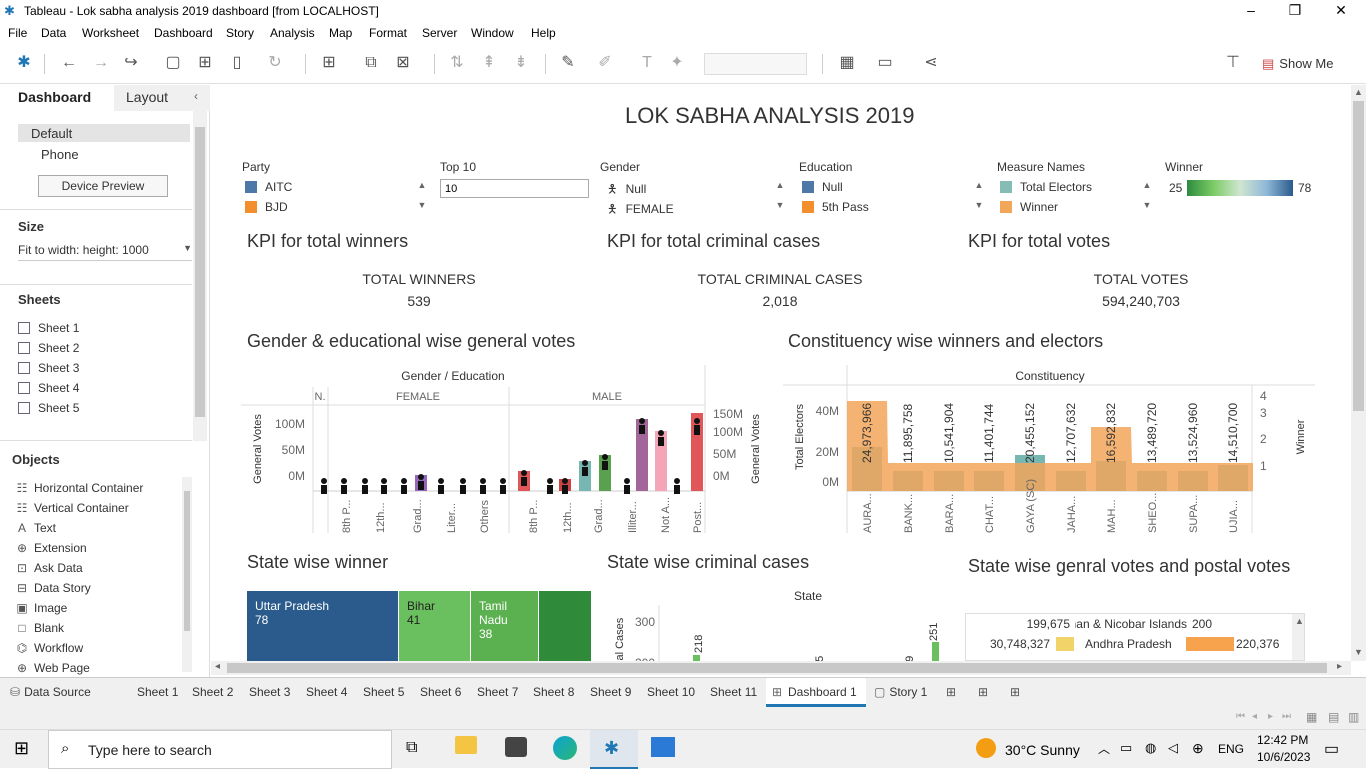 This screenshot has height=769, width=1366. I want to click on treemap-tile: Bihar 41, so click(434, 626).